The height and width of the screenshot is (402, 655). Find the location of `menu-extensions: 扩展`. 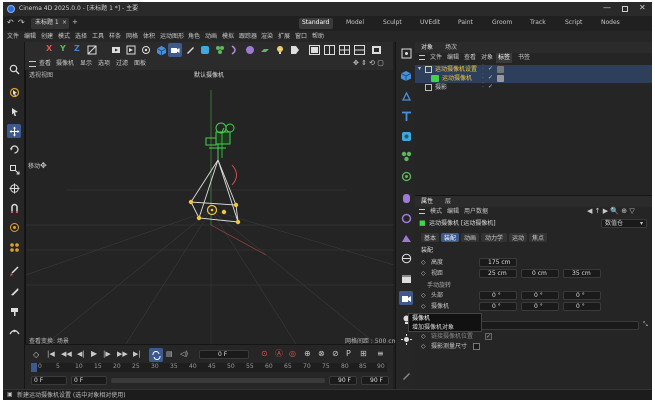

menu-extensions: 扩展 is located at coordinates (284, 37).